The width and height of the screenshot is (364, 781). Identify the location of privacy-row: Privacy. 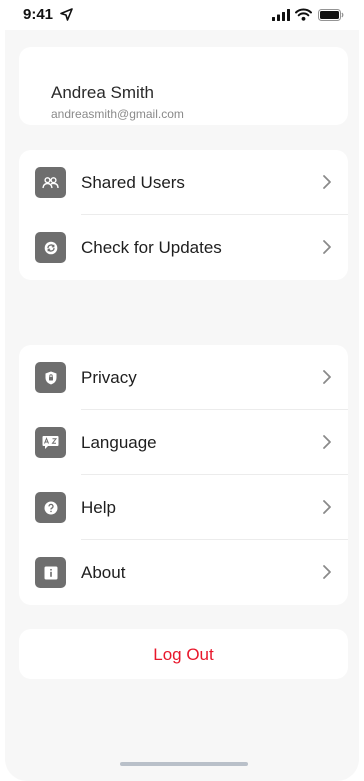
(183, 377).